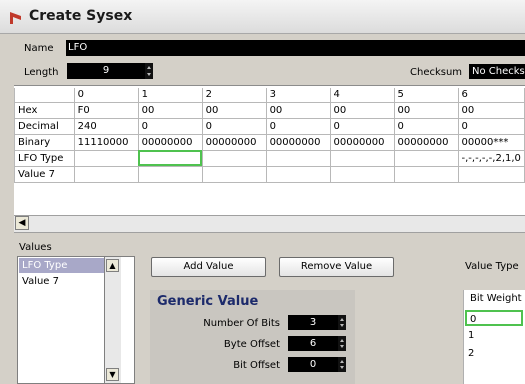  I want to click on column-header: 4, so click(362, 95).